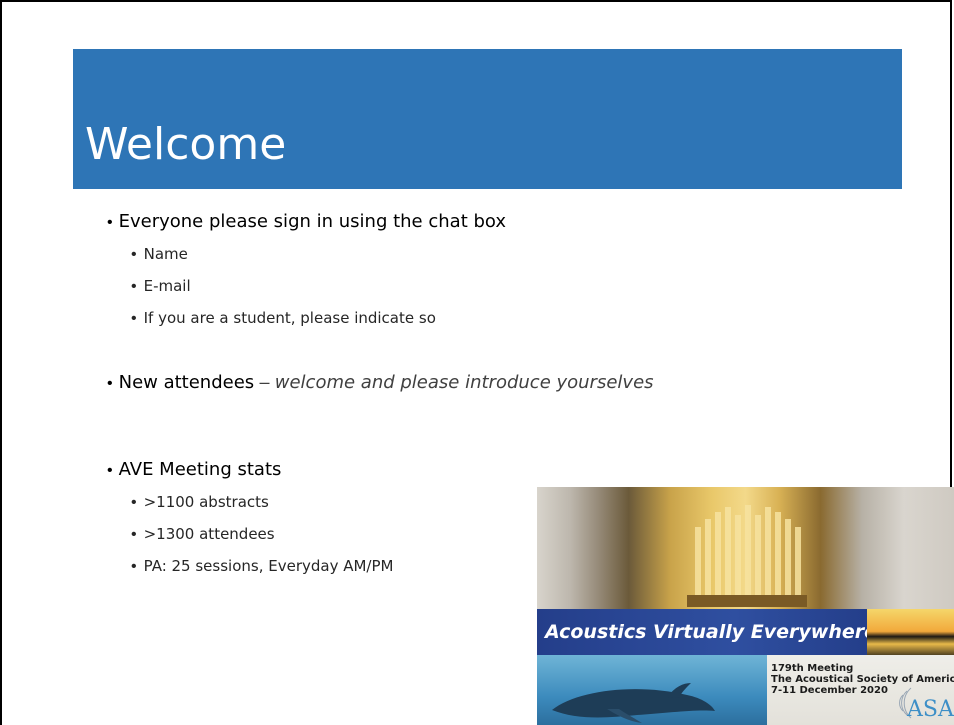 The image size is (954, 725). What do you see at coordinates (165, 254) in the screenshot?
I see `sub-bullet-text: Name` at bounding box center [165, 254].